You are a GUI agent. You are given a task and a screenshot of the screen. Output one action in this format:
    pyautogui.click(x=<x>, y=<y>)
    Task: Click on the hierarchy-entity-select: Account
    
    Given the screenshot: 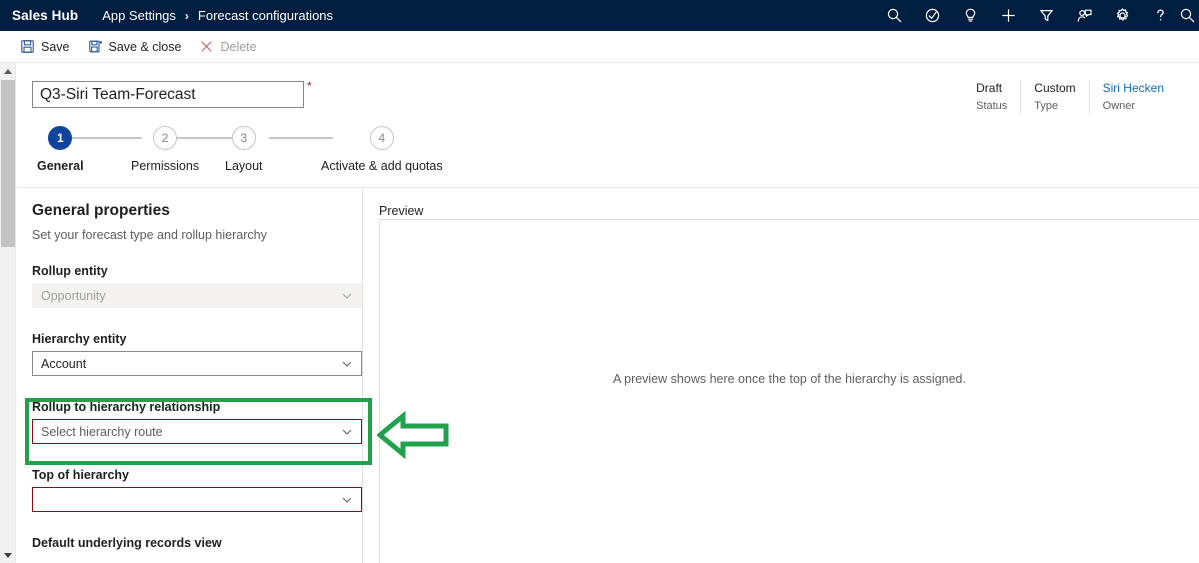 What is the action you would take?
    pyautogui.click(x=197, y=363)
    